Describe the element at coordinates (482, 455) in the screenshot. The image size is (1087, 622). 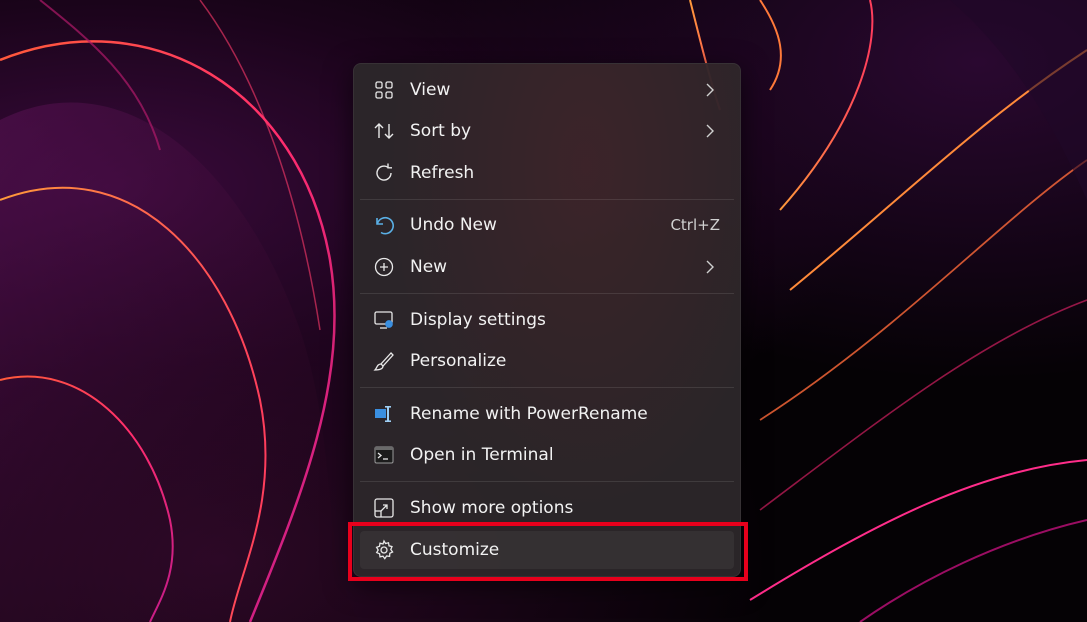
I see `menu-item-label: Open in Terminal` at that location.